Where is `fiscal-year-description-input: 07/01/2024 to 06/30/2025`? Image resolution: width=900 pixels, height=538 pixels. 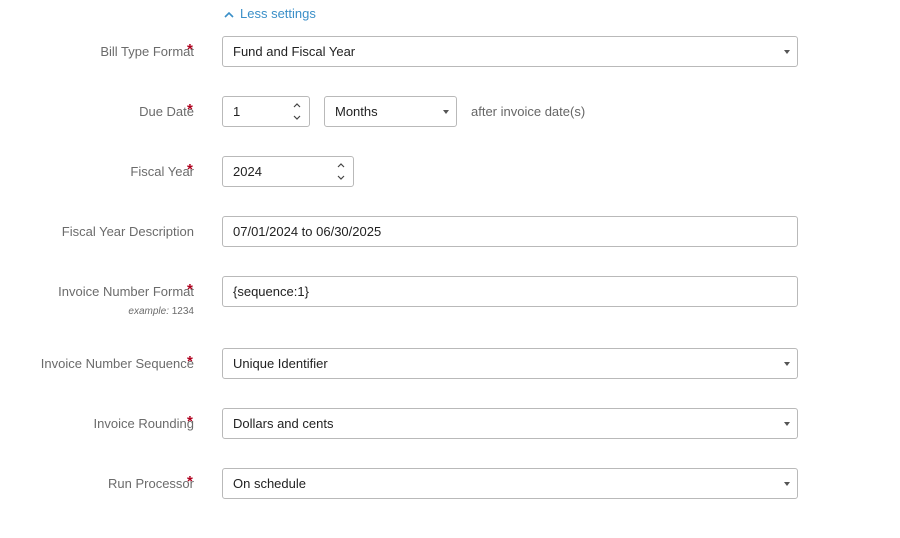
fiscal-year-description-input: 07/01/2024 to 06/30/2025 is located at coordinates (510, 231).